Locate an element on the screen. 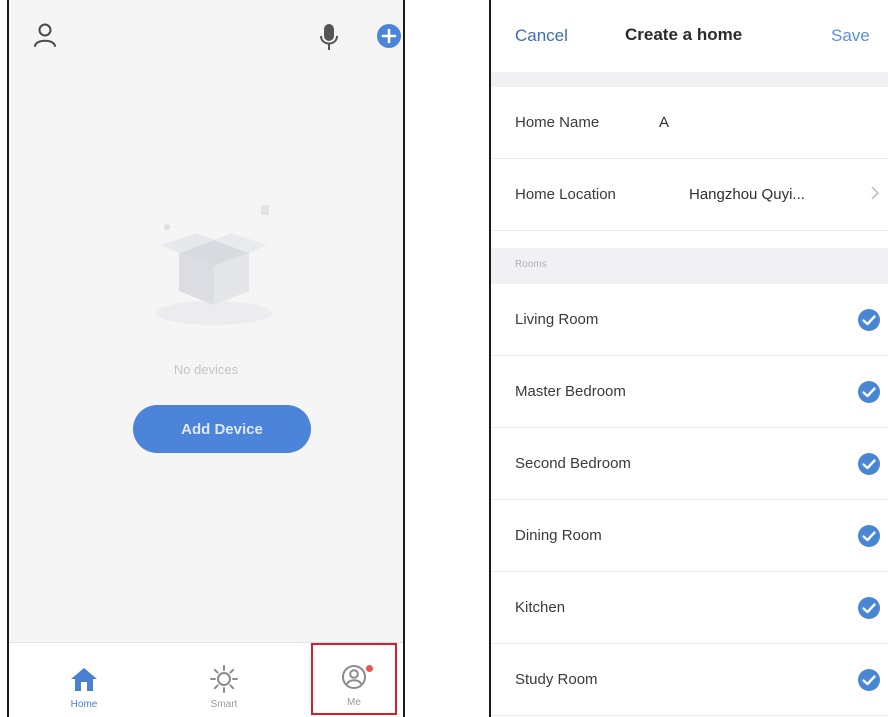 The width and height of the screenshot is (888, 717). room-row: Master Bedroom is located at coordinates (689, 392).